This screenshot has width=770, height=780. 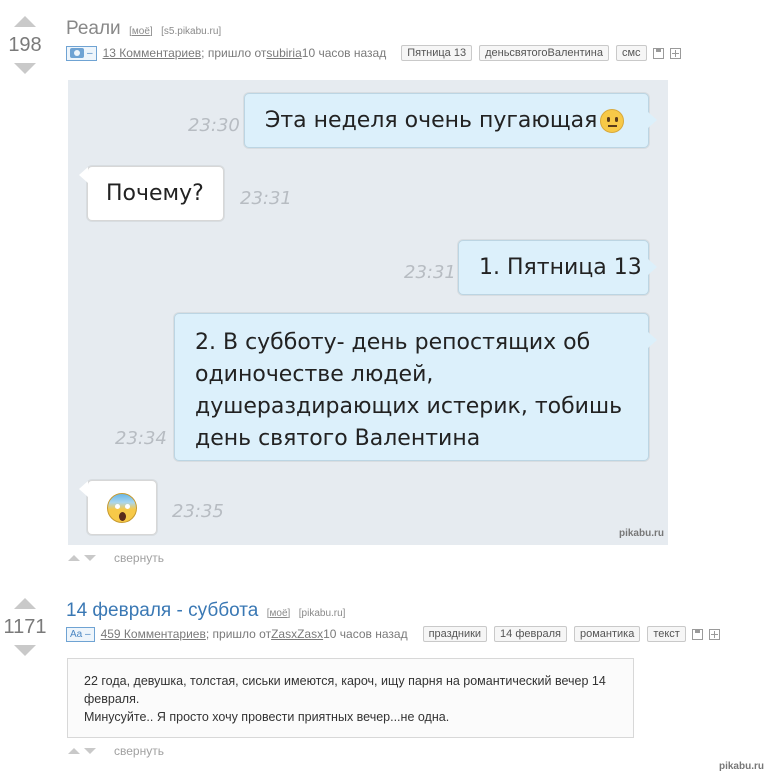 I want to click on tag: текст, so click(x=666, y=634).